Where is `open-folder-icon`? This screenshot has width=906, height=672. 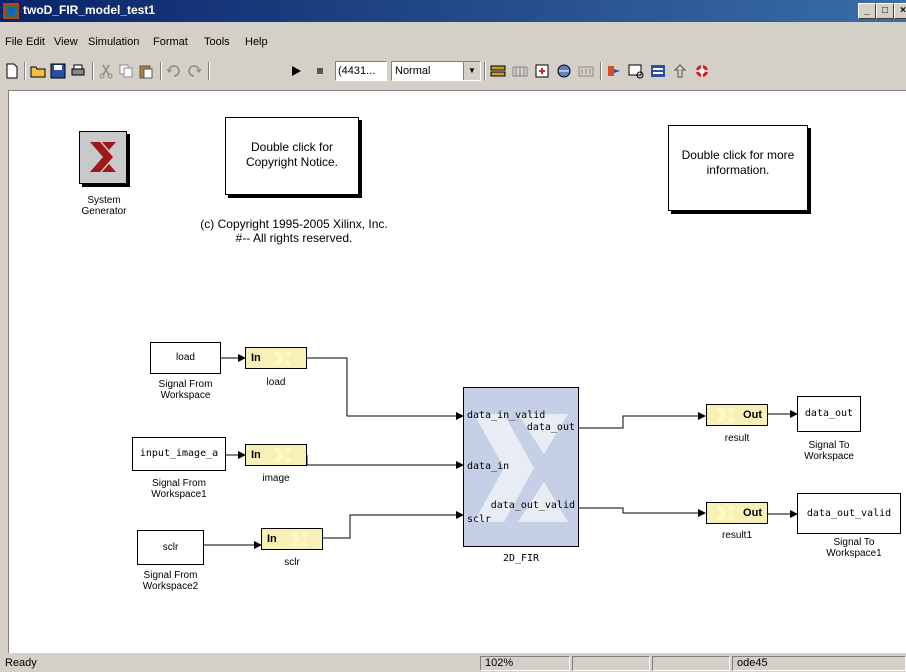 open-folder-icon is located at coordinates (38, 71).